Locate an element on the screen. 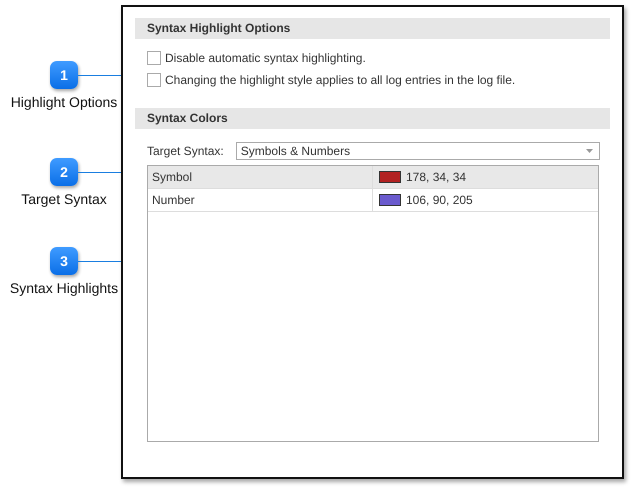 This screenshot has width=633, height=488. callout-label: Target Syntax is located at coordinates (64, 199).